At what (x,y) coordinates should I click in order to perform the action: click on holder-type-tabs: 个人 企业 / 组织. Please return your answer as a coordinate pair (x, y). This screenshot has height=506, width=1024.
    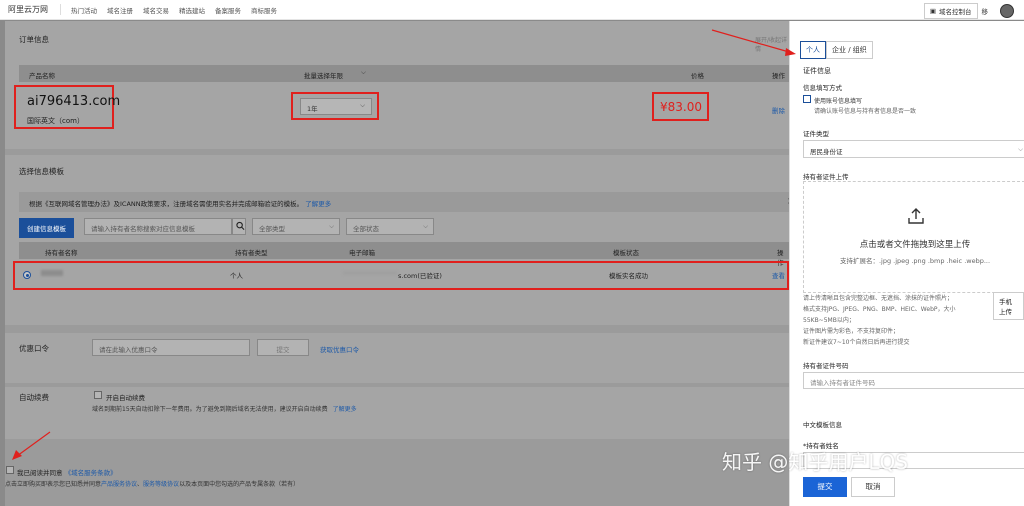
    Looking at the image, I should click on (836, 50).